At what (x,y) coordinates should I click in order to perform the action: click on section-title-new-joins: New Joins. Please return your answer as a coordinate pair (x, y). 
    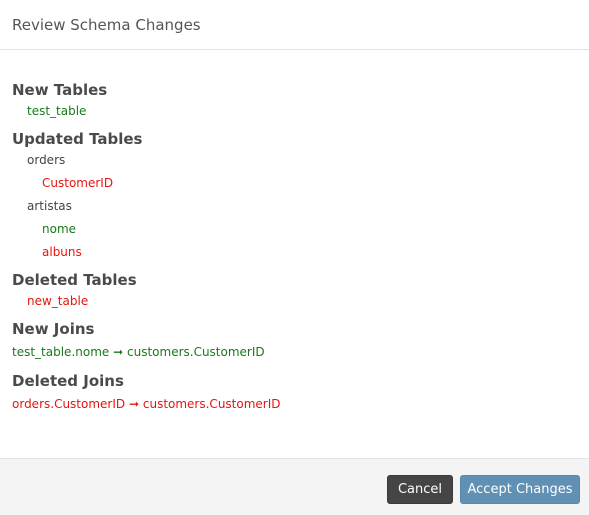
    Looking at the image, I should click on (53, 329).